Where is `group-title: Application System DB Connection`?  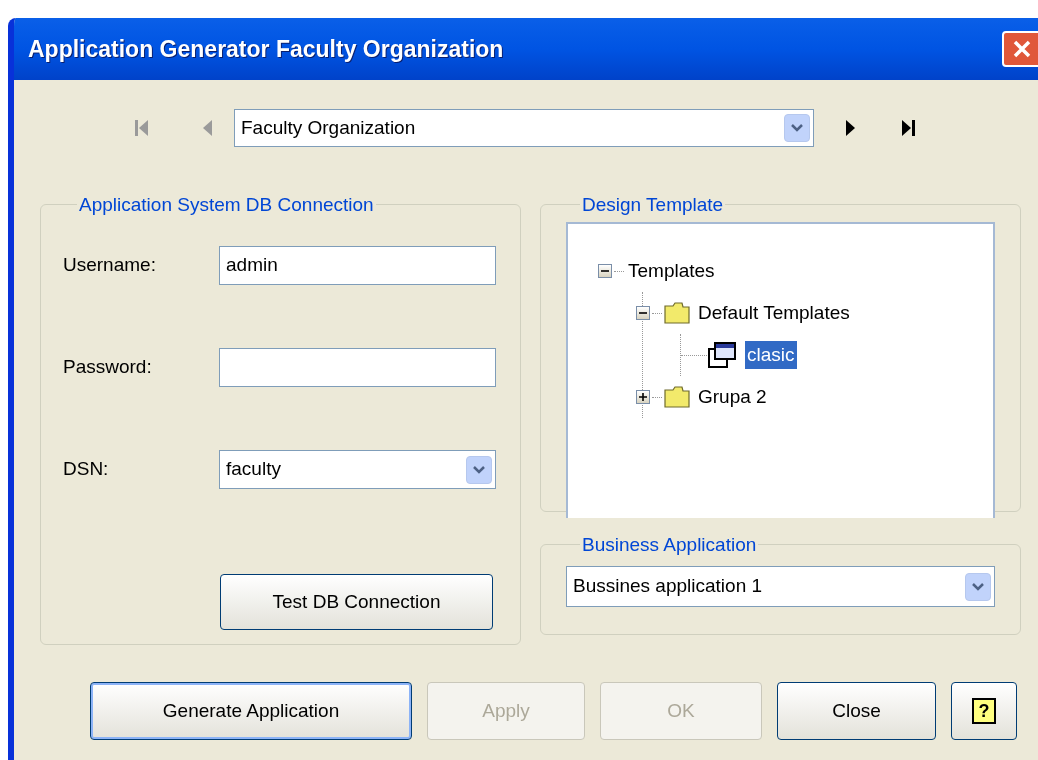
group-title: Application System DB Connection is located at coordinates (226, 204).